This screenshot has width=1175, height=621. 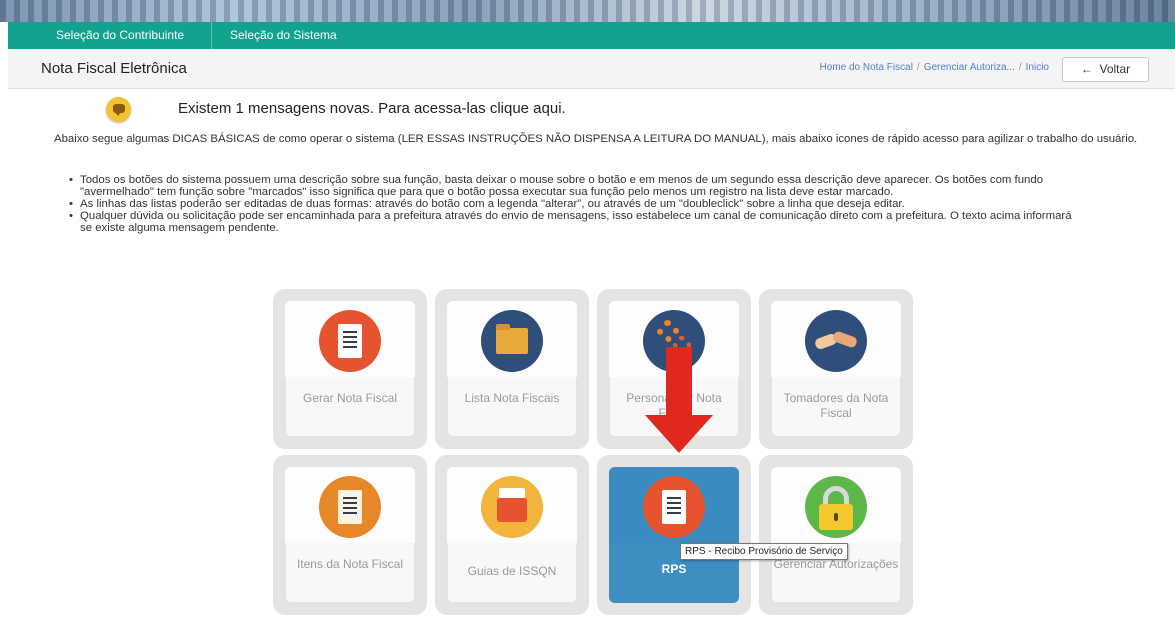 I want to click on tile-lista-nota-fiscais: Lista Nota Fiscais, so click(x=512, y=369).